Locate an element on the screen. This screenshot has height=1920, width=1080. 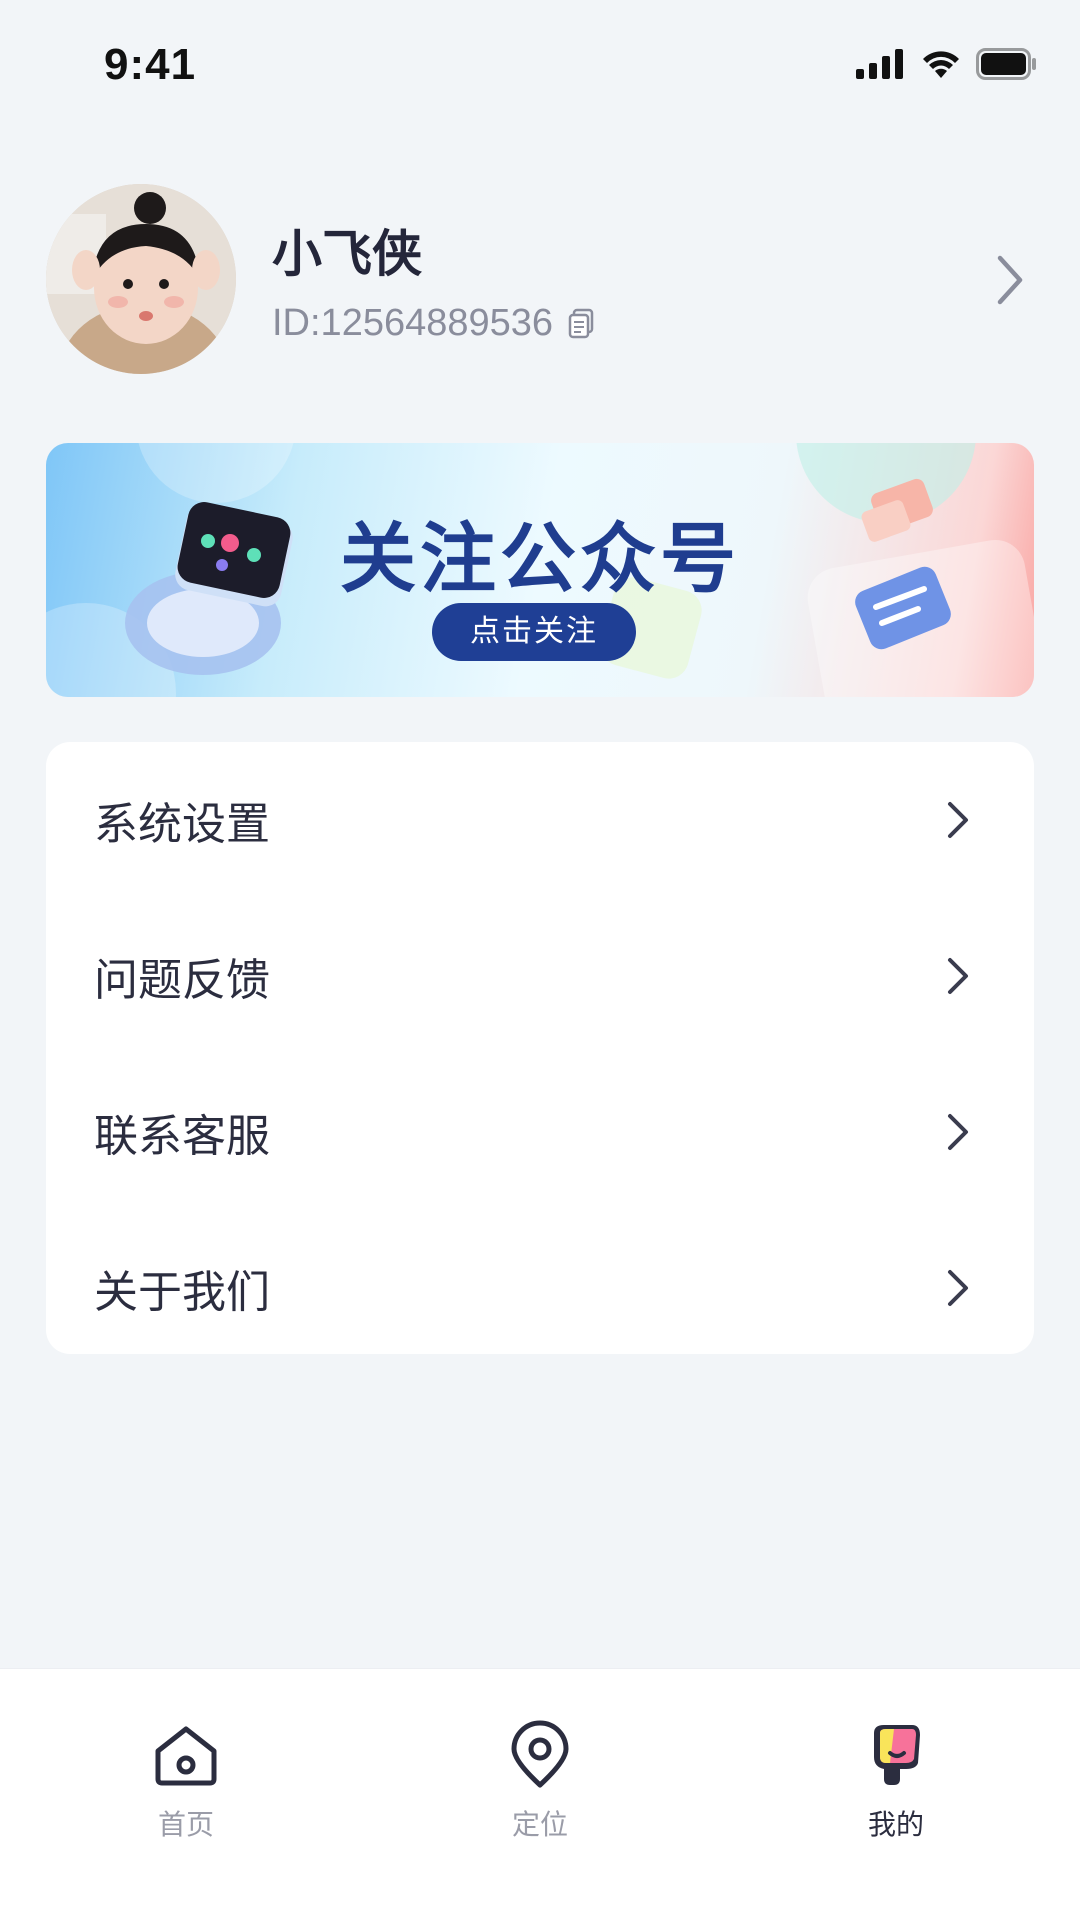
chat-bubble-icon is located at coordinates (903, 564).